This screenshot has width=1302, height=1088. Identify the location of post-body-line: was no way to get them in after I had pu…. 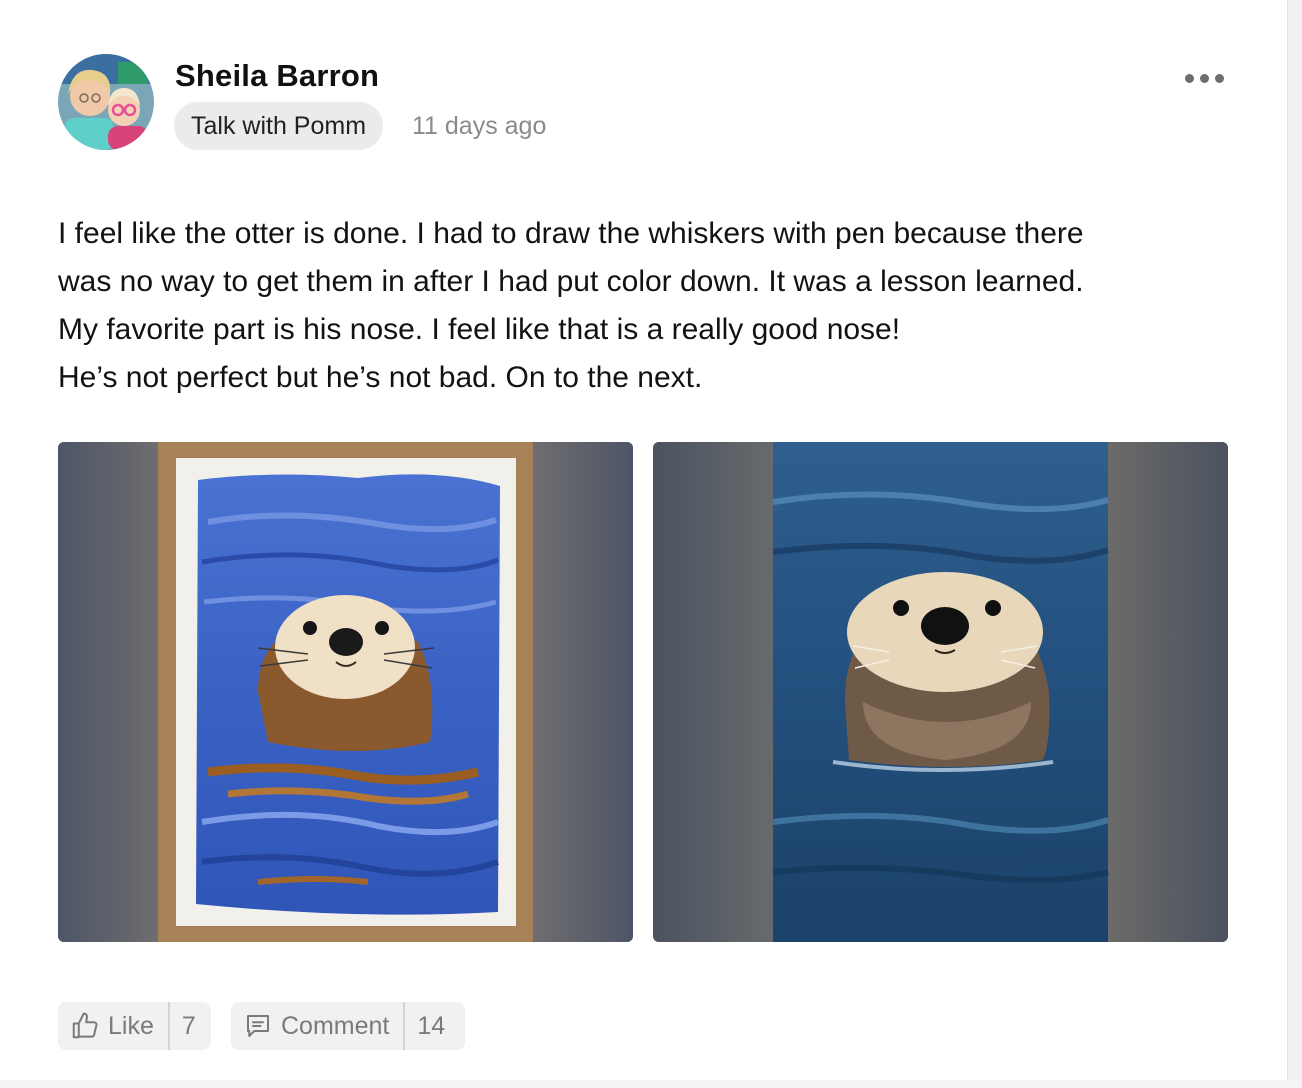
(571, 281).